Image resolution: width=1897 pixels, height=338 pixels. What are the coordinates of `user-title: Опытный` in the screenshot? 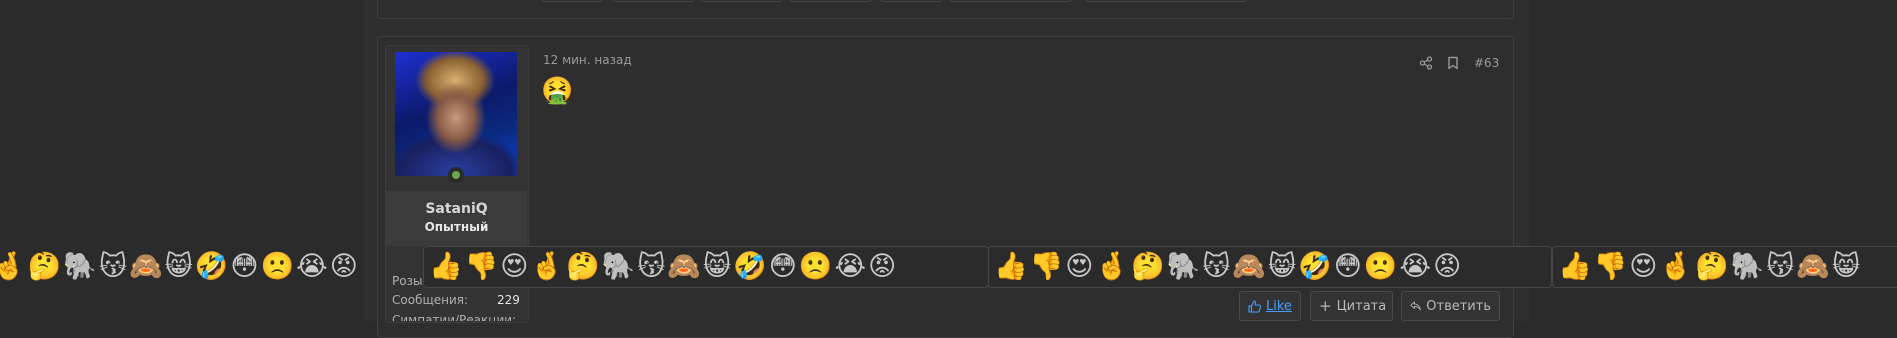 It's located at (456, 227).